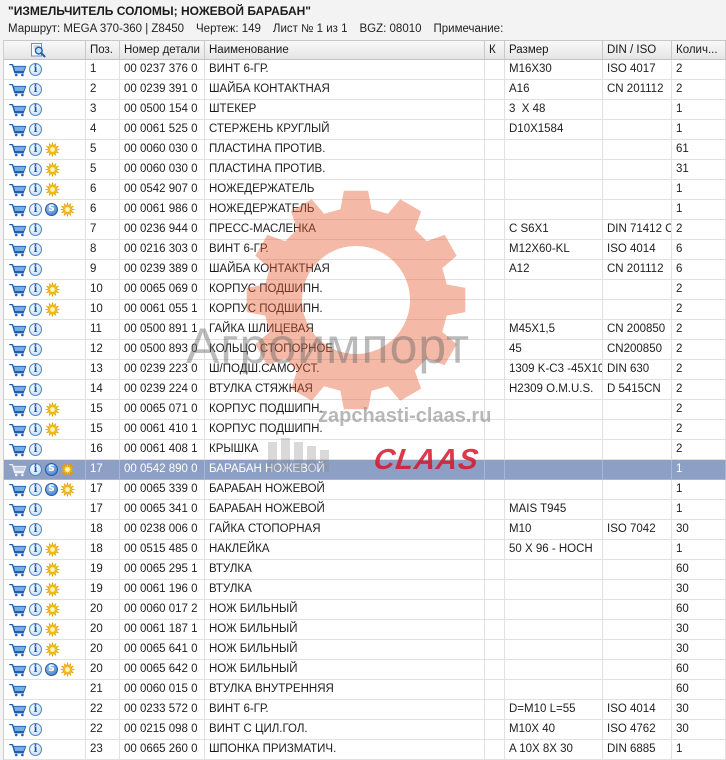  What do you see at coordinates (103, 50) in the screenshot?
I see `column-header-pos: Поз.` at bounding box center [103, 50].